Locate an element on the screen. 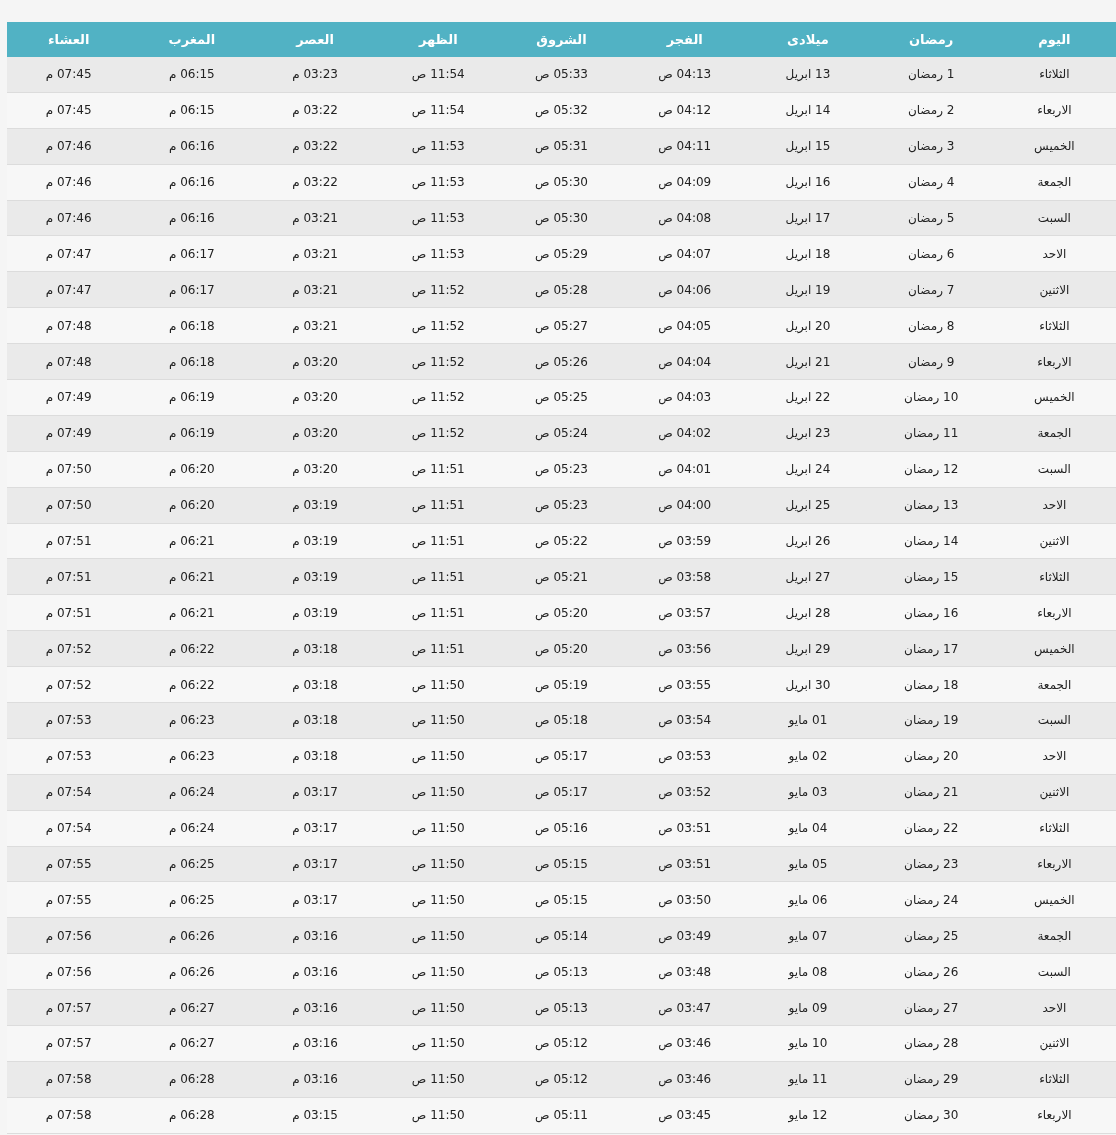 This screenshot has width=1116, height=1135. column-header: الشروق is located at coordinates (561, 39).